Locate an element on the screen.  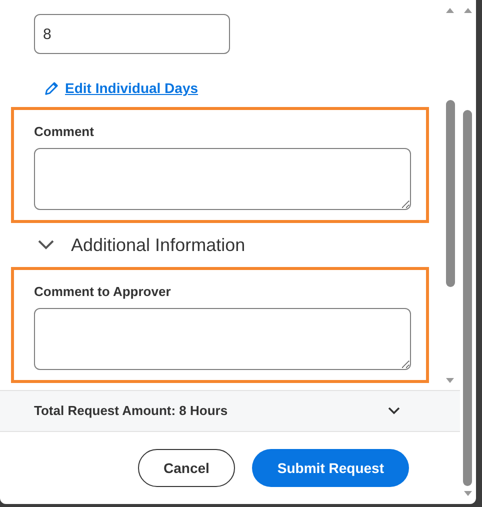
field-label: Comment to Approver is located at coordinates (103, 292).